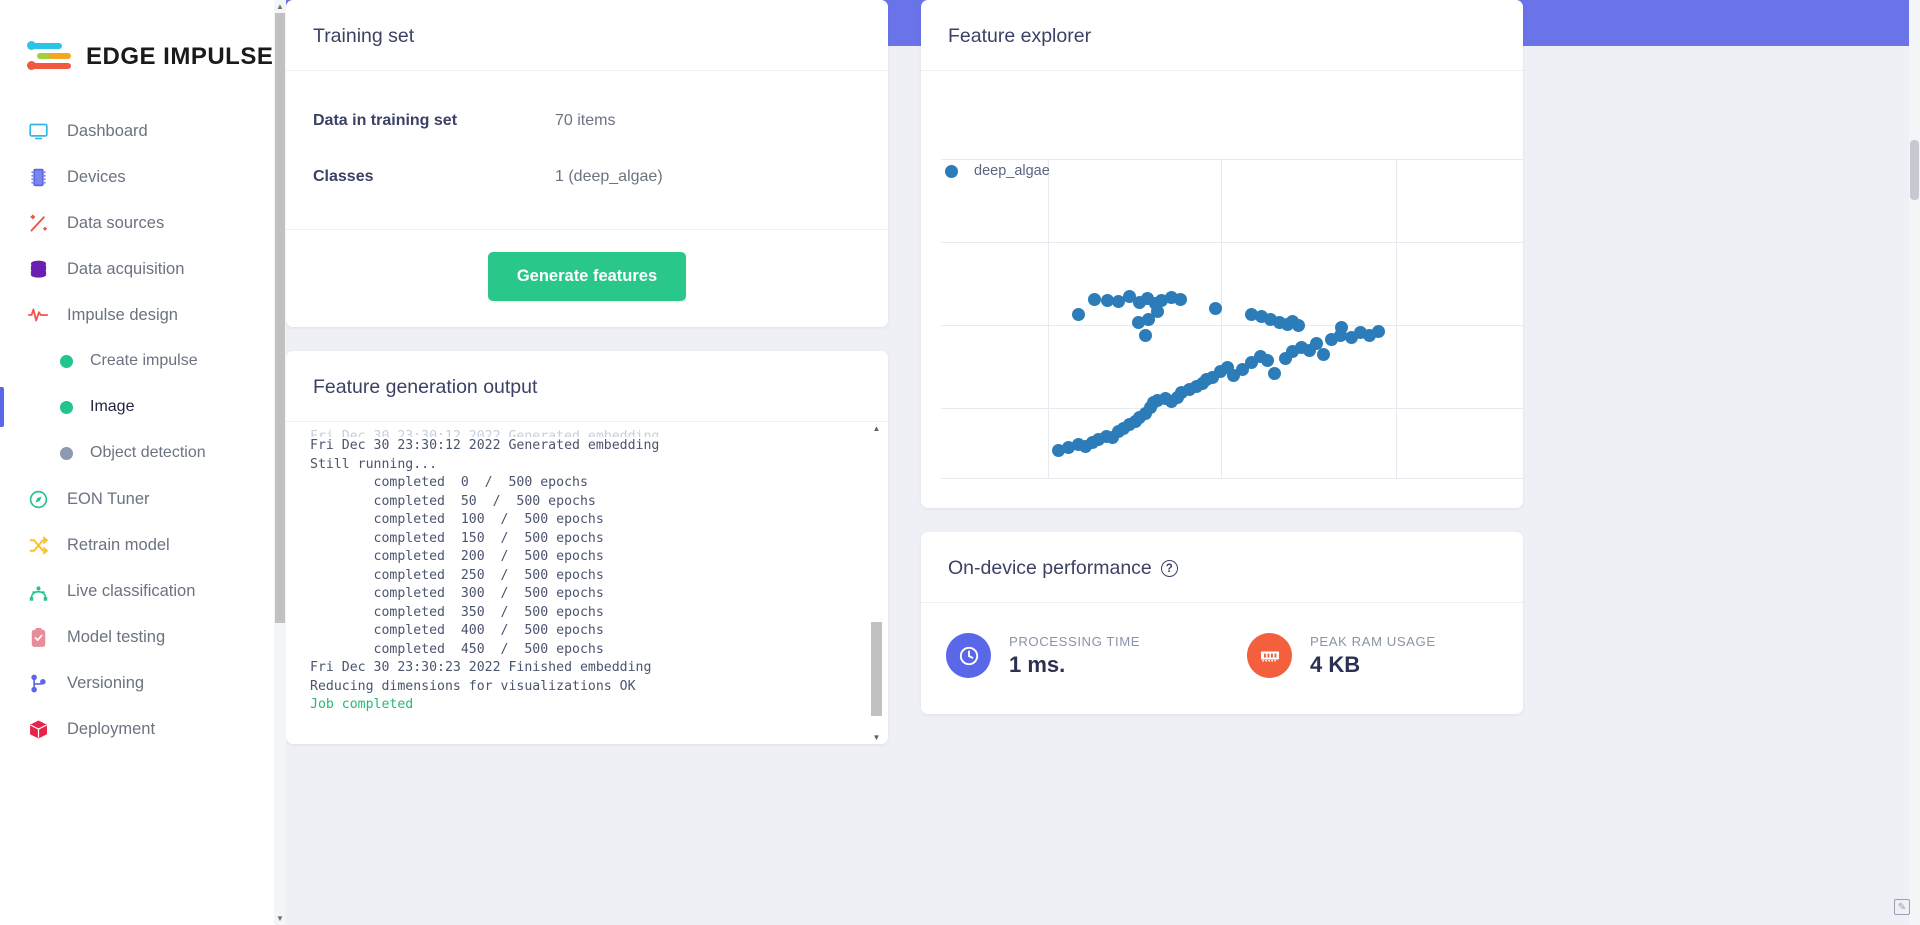 The height and width of the screenshot is (925, 1920). What do you see at coordinates (116, 636) in the screenshot?
I see `sidebar-item-label: Model testing` at bounding box center [116, 636].